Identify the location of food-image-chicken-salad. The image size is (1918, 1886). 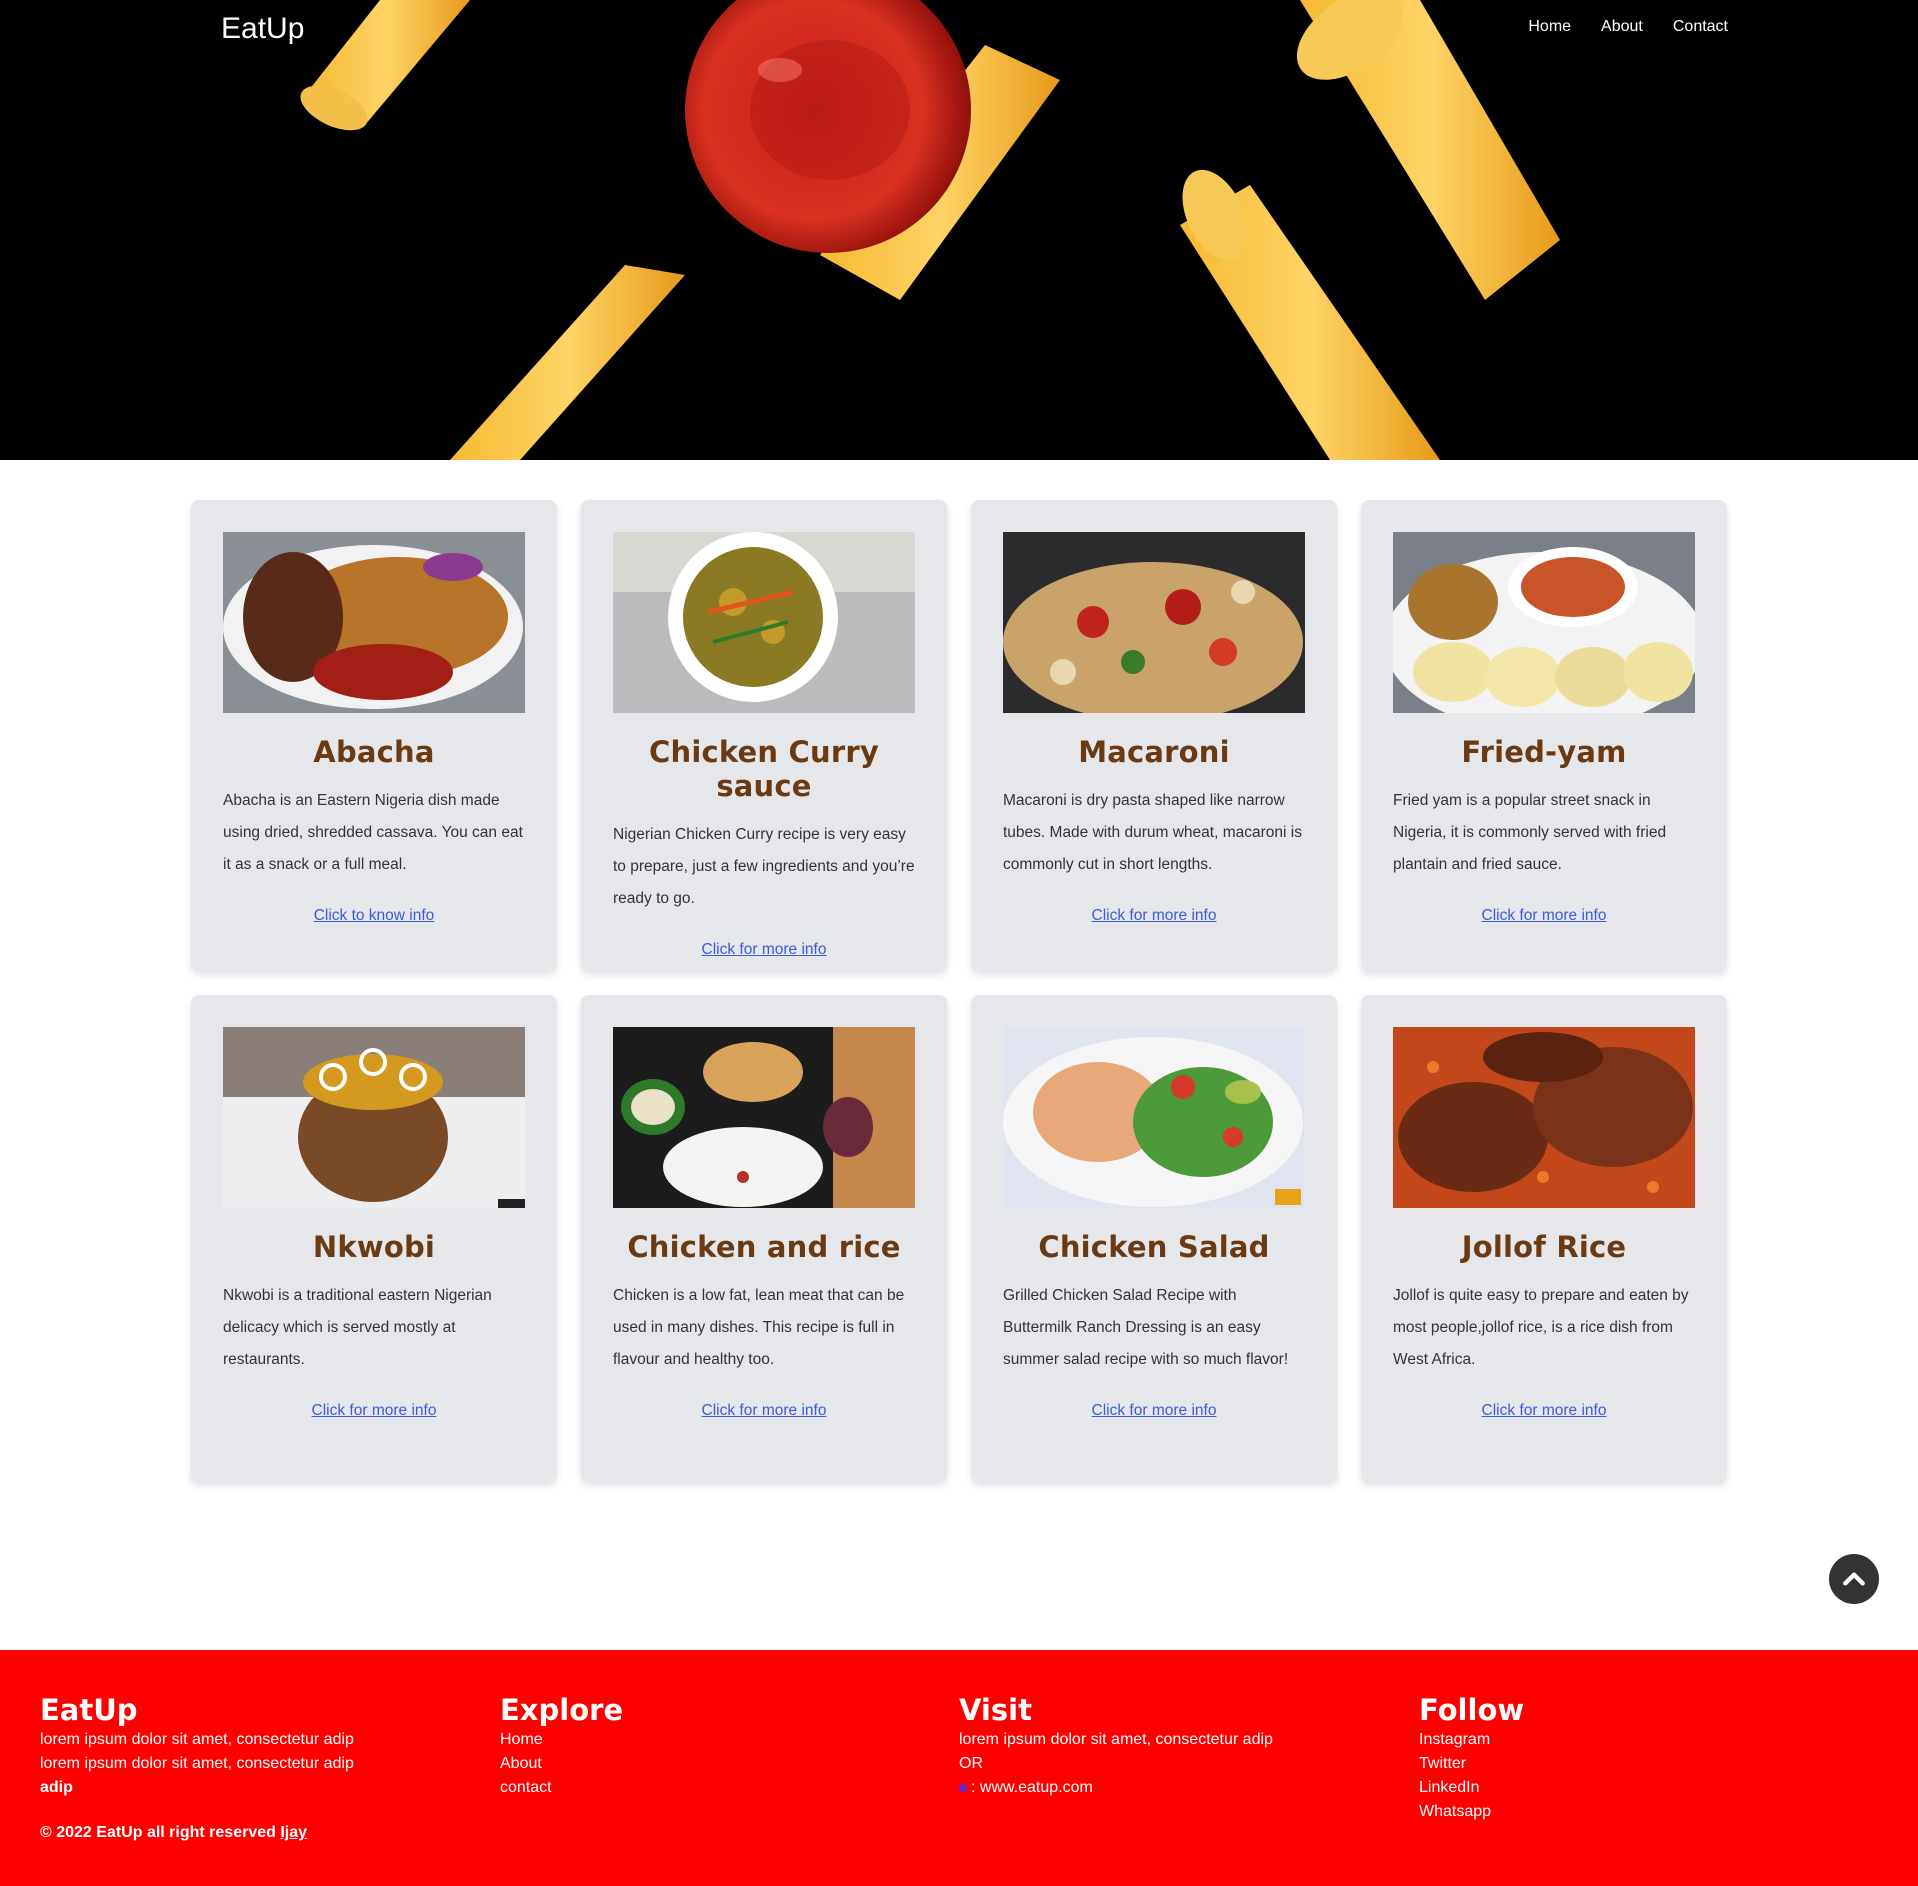
(1154, 1117).